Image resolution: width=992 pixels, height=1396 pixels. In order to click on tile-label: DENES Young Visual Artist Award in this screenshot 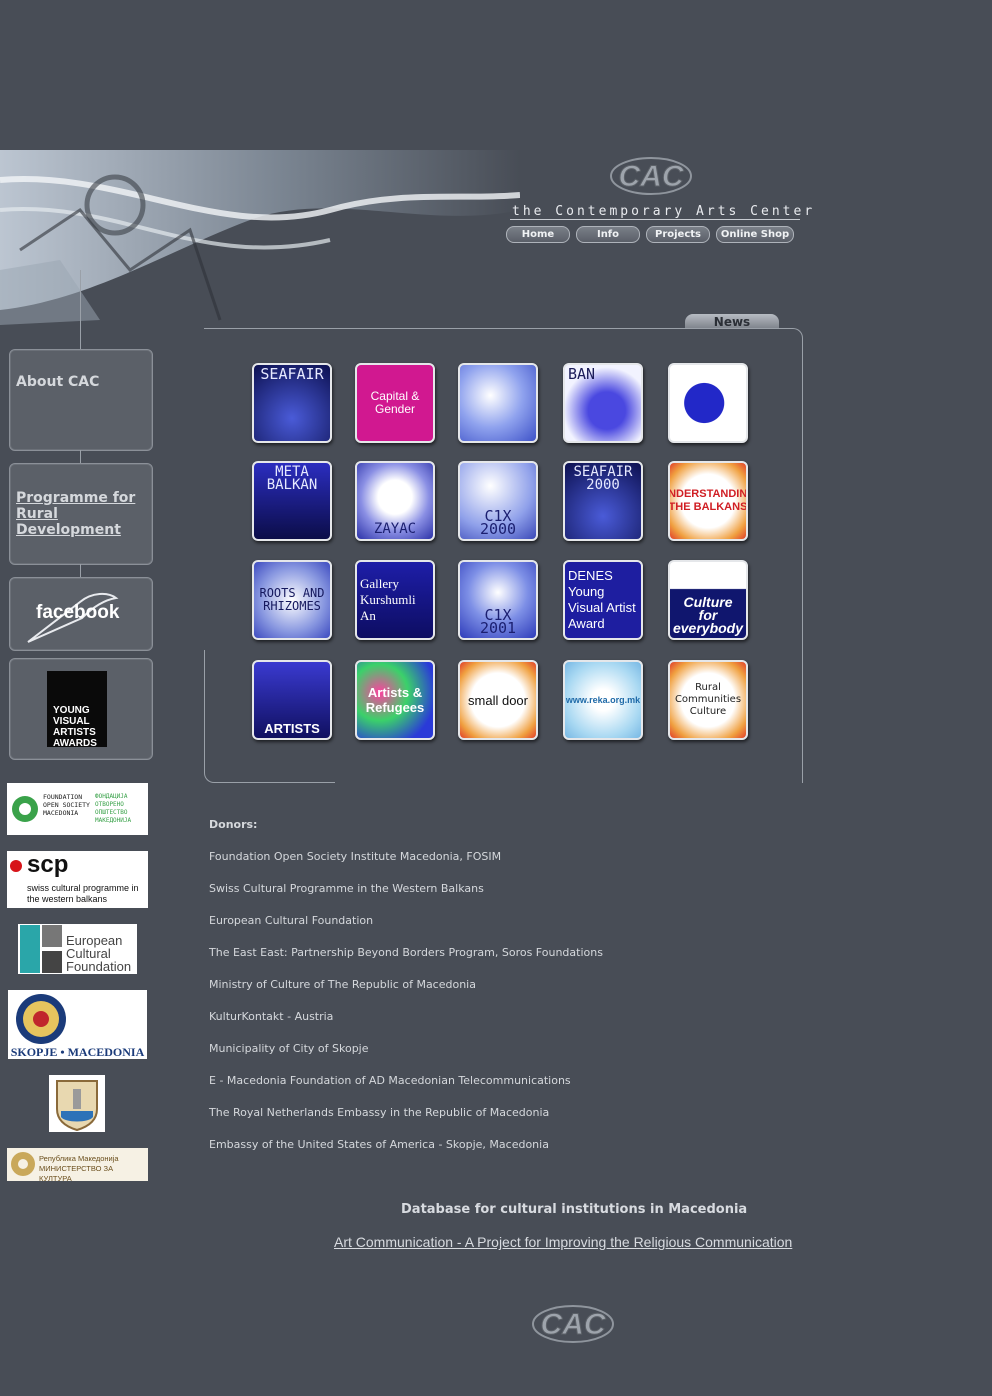, I will do `click(602, 599)`.